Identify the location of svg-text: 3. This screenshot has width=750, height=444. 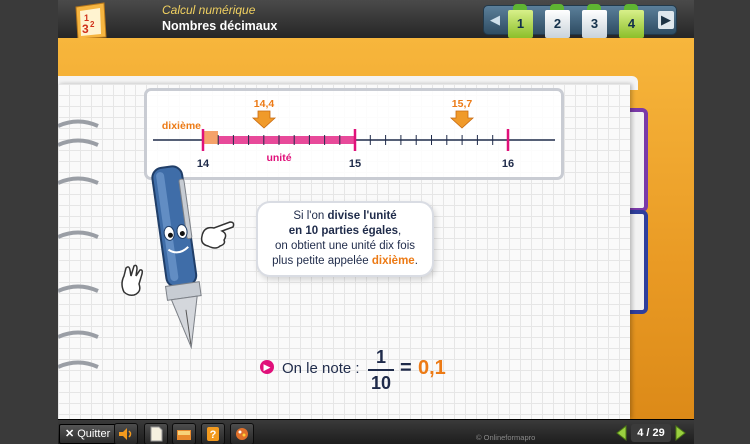
(85, 29).